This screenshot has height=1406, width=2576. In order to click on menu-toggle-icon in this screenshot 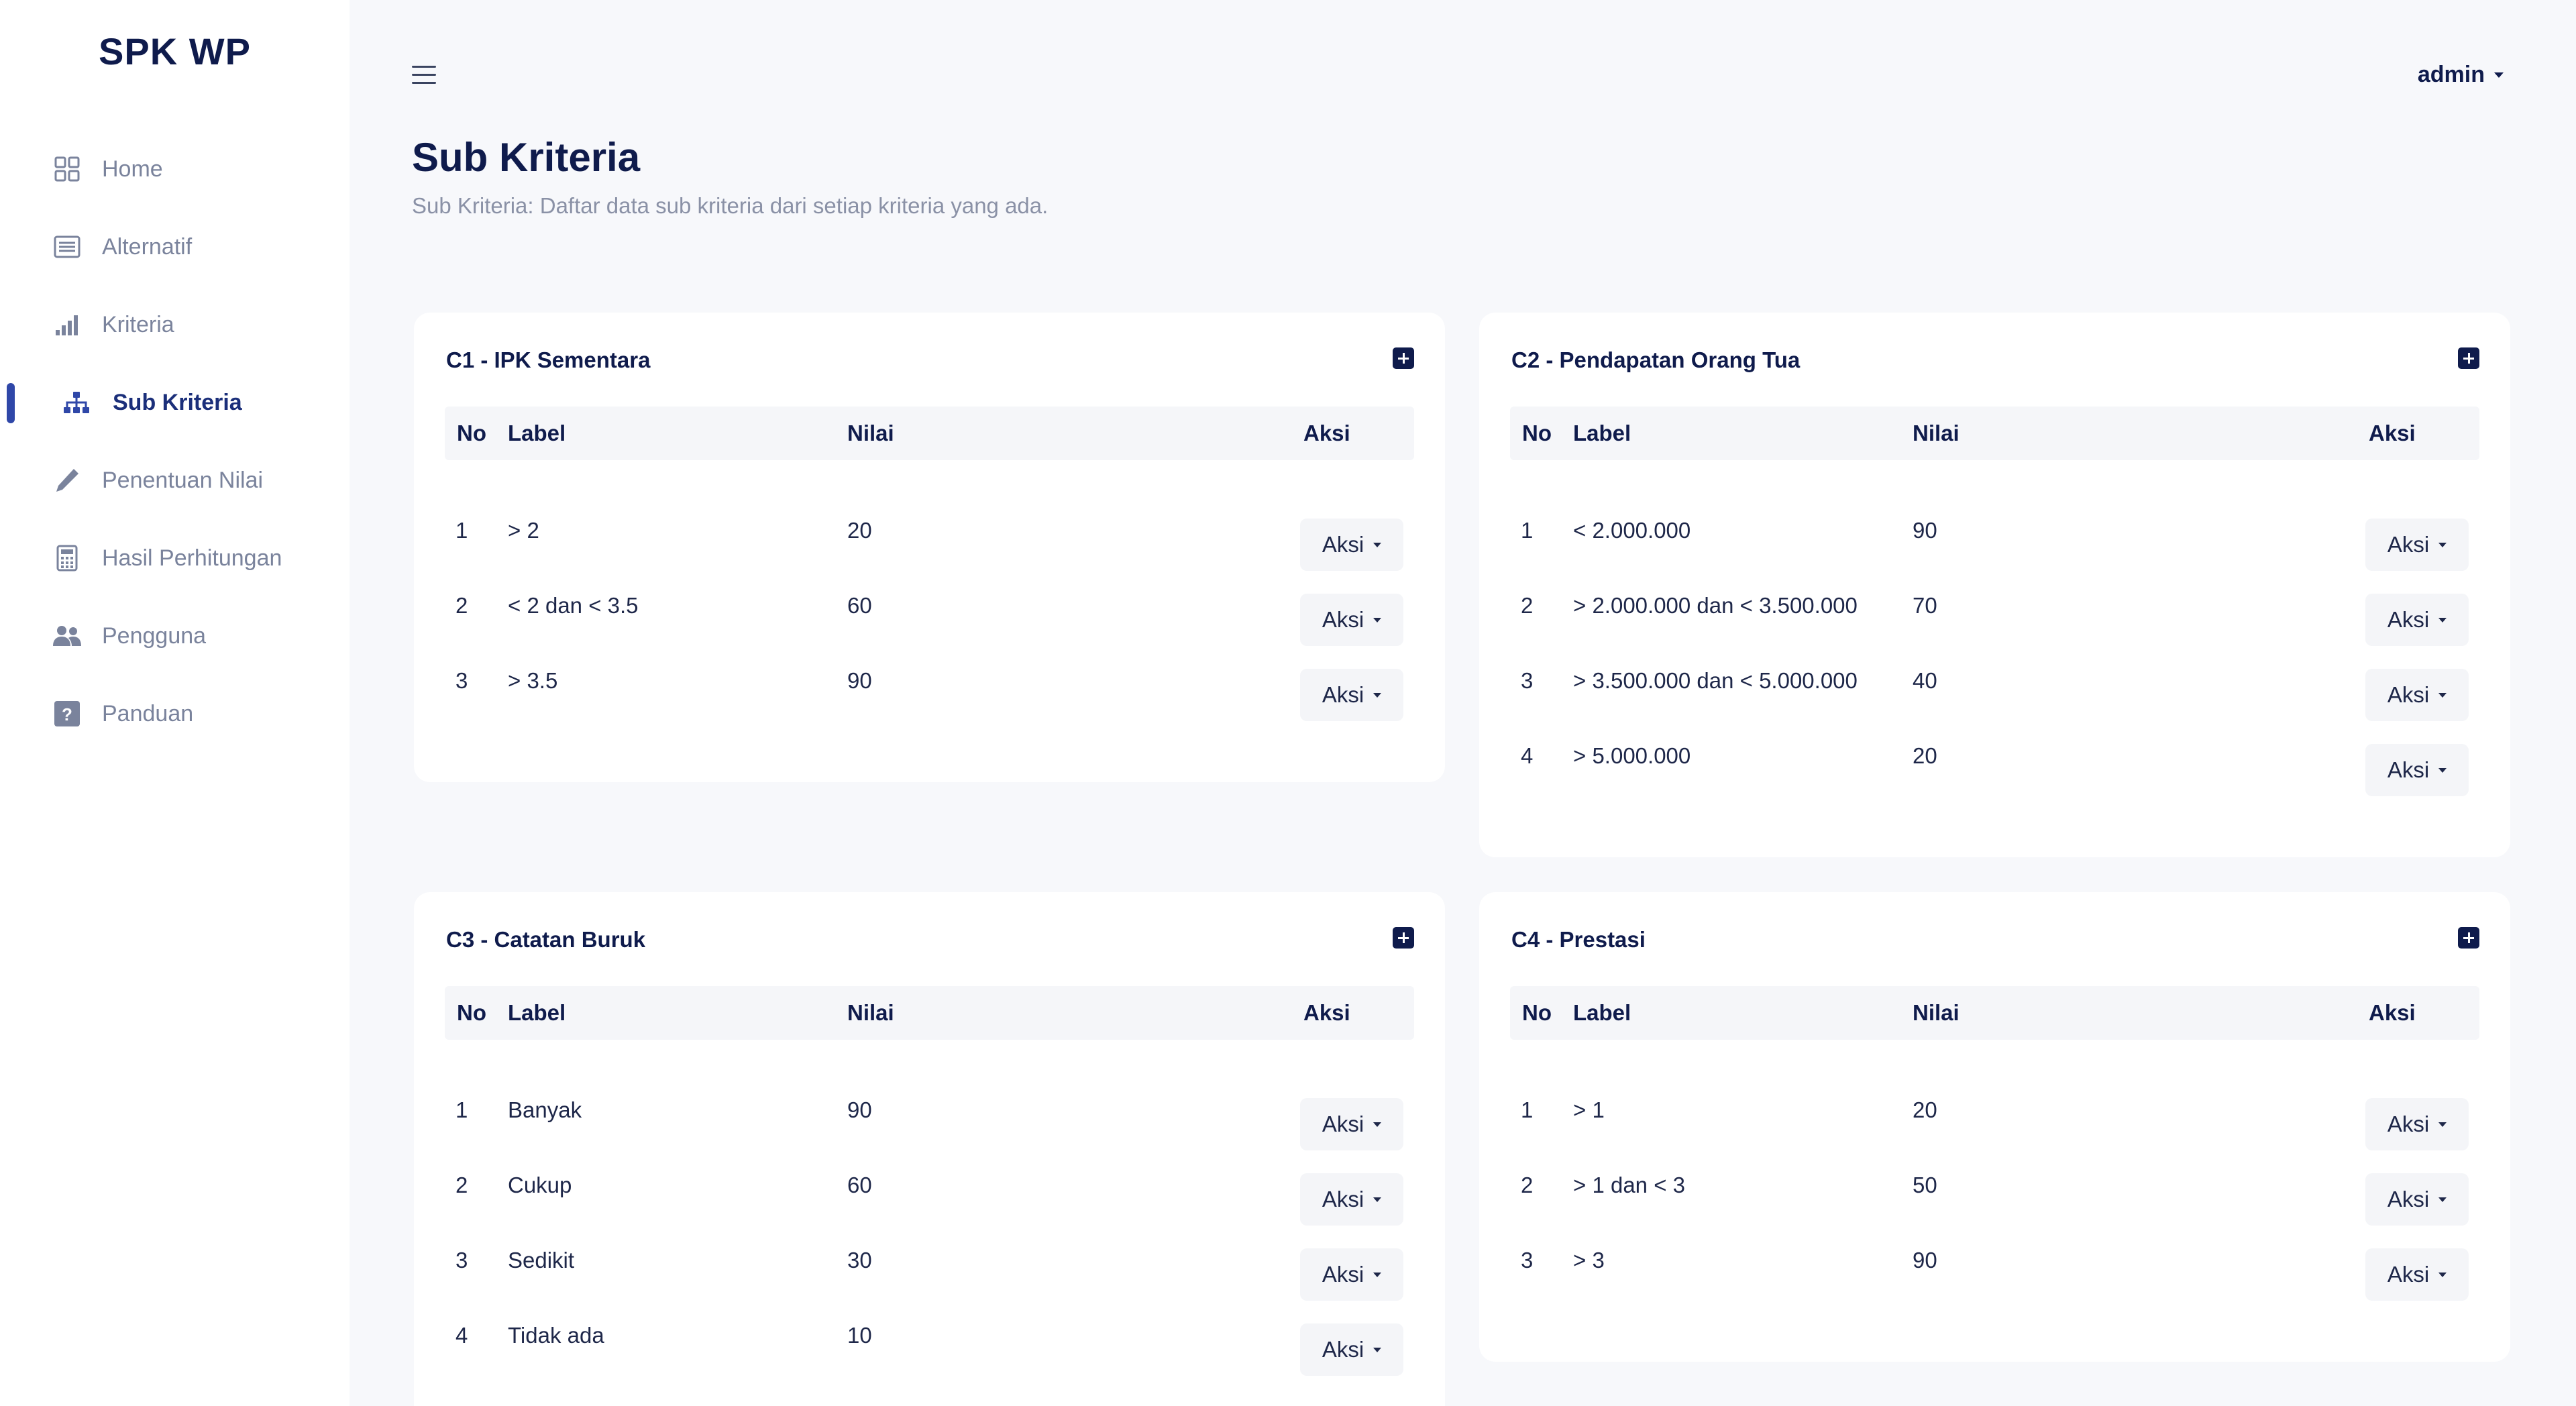, I will do `click(424, 76)`.